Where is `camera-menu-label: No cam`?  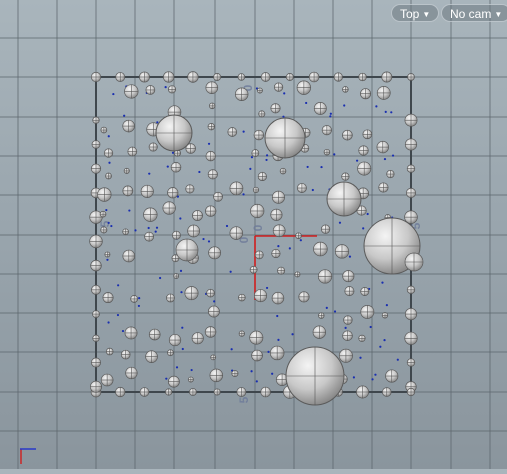 camera-menu-label: No cam is located at coordinates (471, 14).